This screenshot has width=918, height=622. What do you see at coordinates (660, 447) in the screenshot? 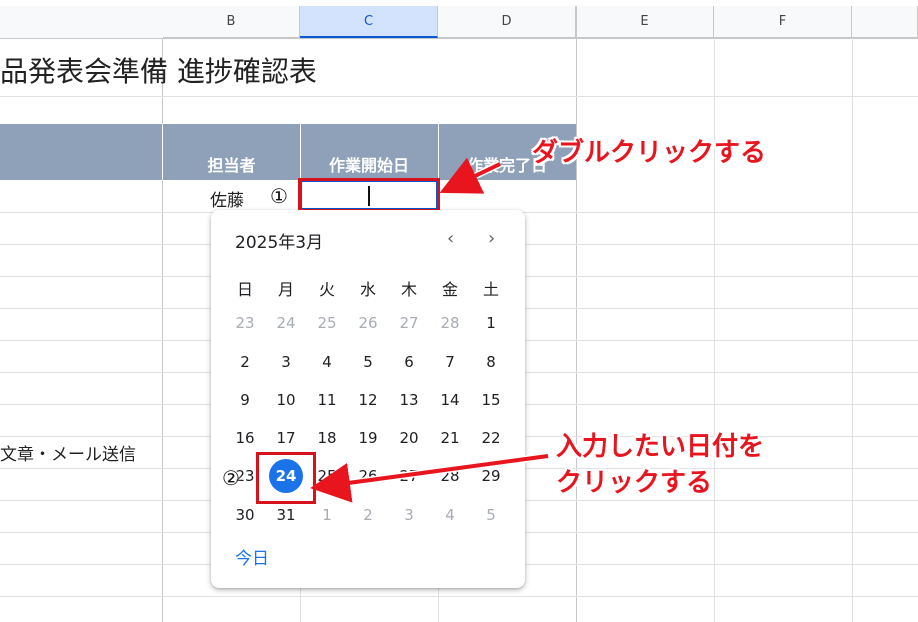
I see `annotation-click-date-line1: 入力したい日付を` at bounding box center [660, 447].